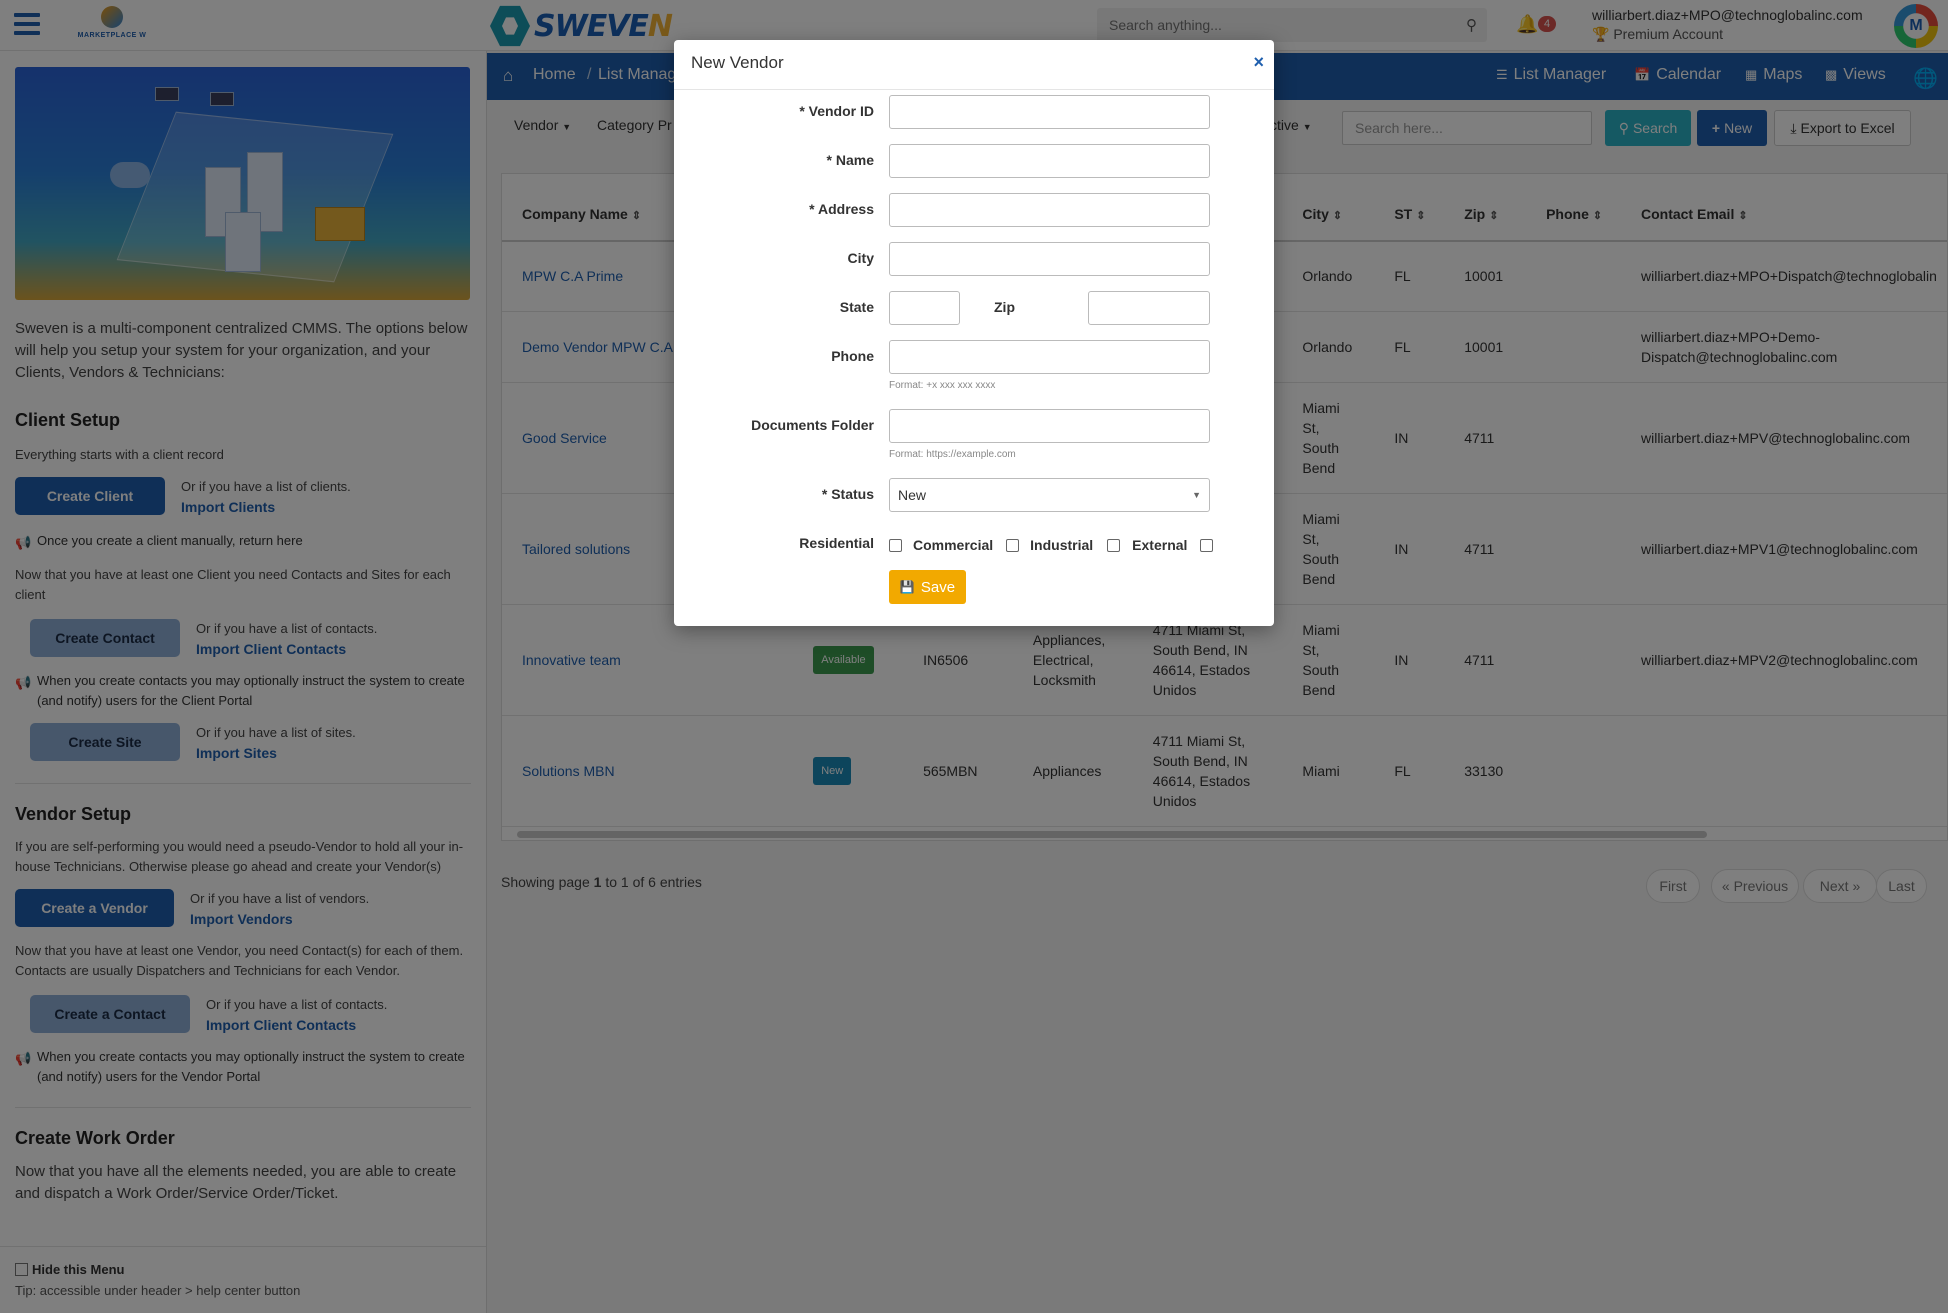 This screenshot has height=1313, width=1948. I want to click on residential-checkbox, so click(895, 545).